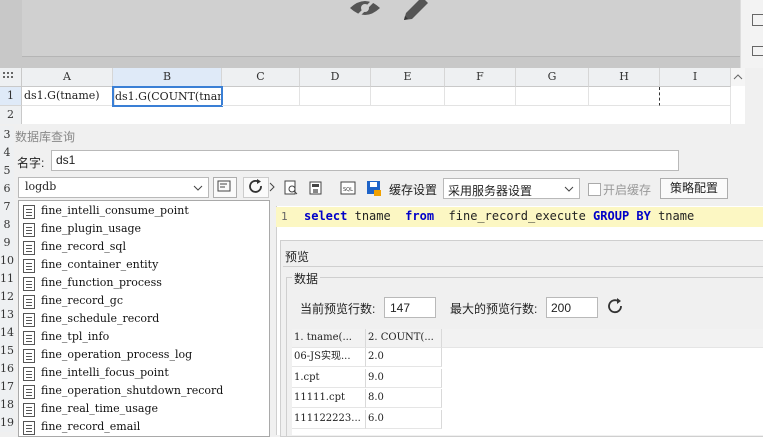  Describe the element at coordinates (404, 419) in the screenshot. I see `preview-cell: 6.0` at that location.